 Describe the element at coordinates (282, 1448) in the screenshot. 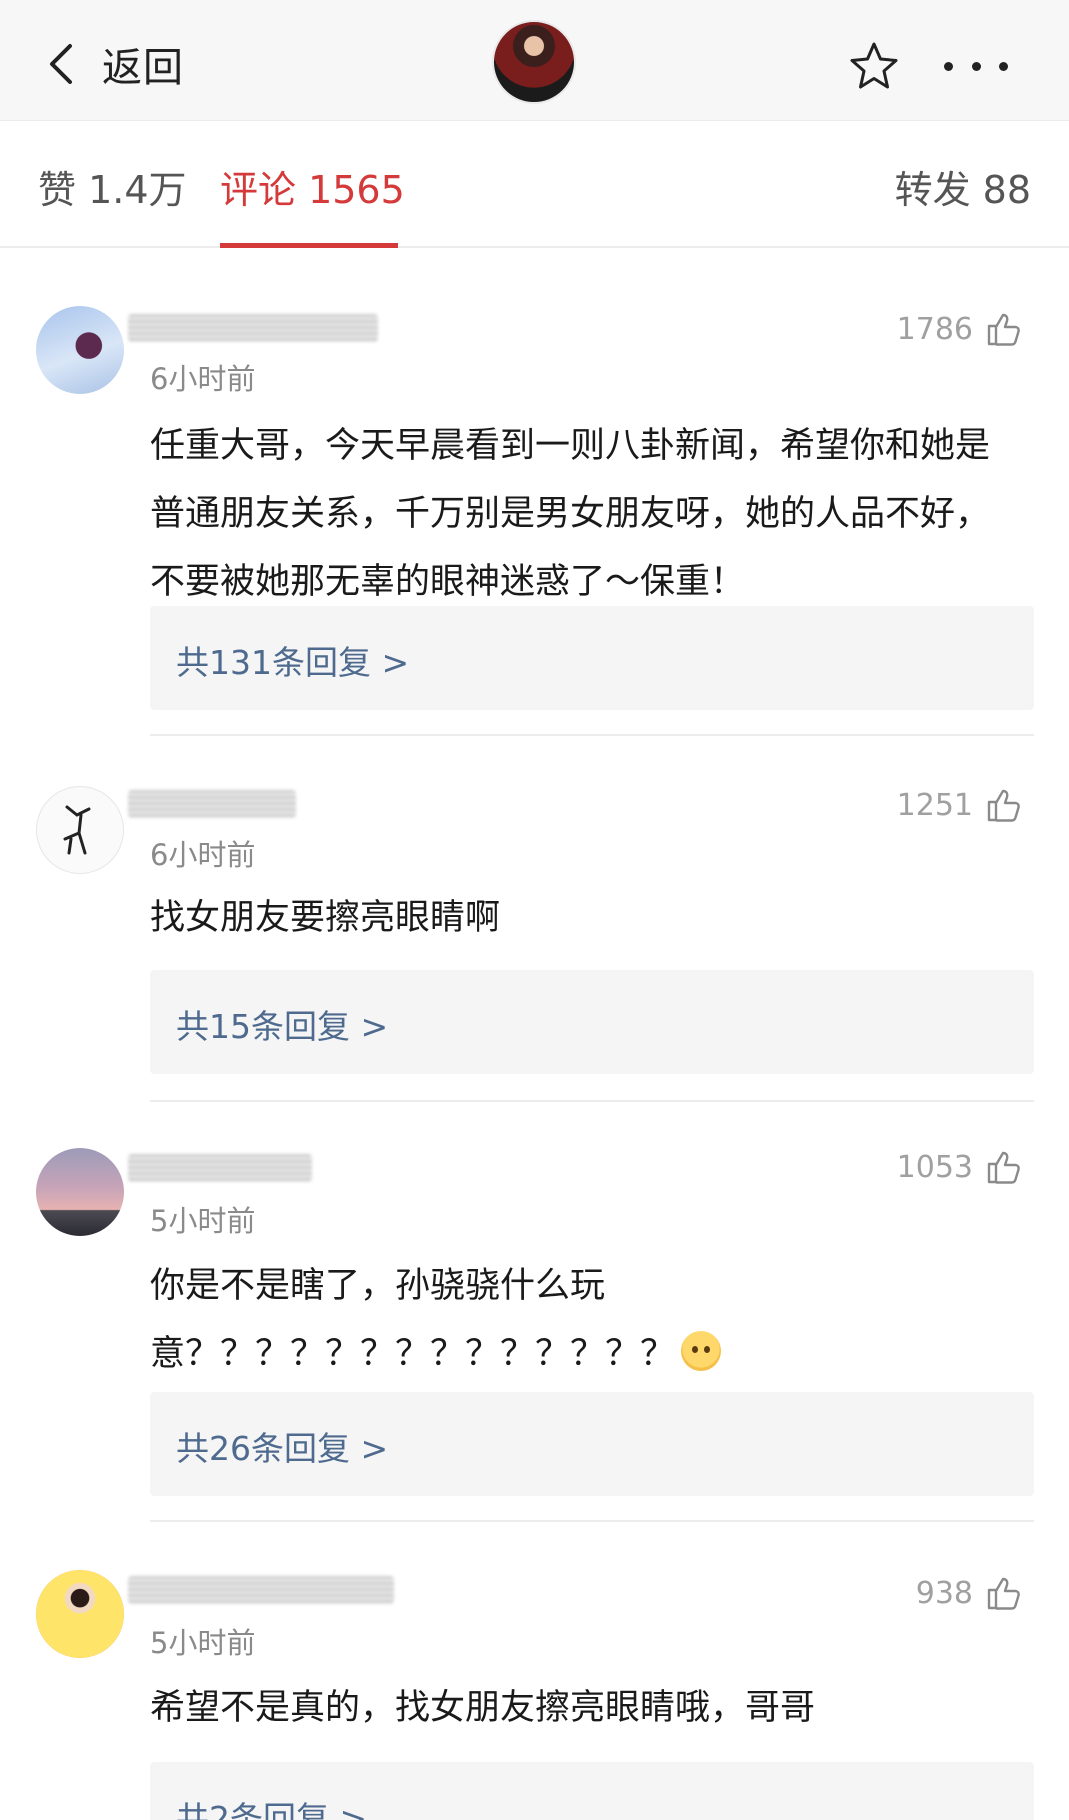

I see `replies-count: 共26条回复 >` at that location.